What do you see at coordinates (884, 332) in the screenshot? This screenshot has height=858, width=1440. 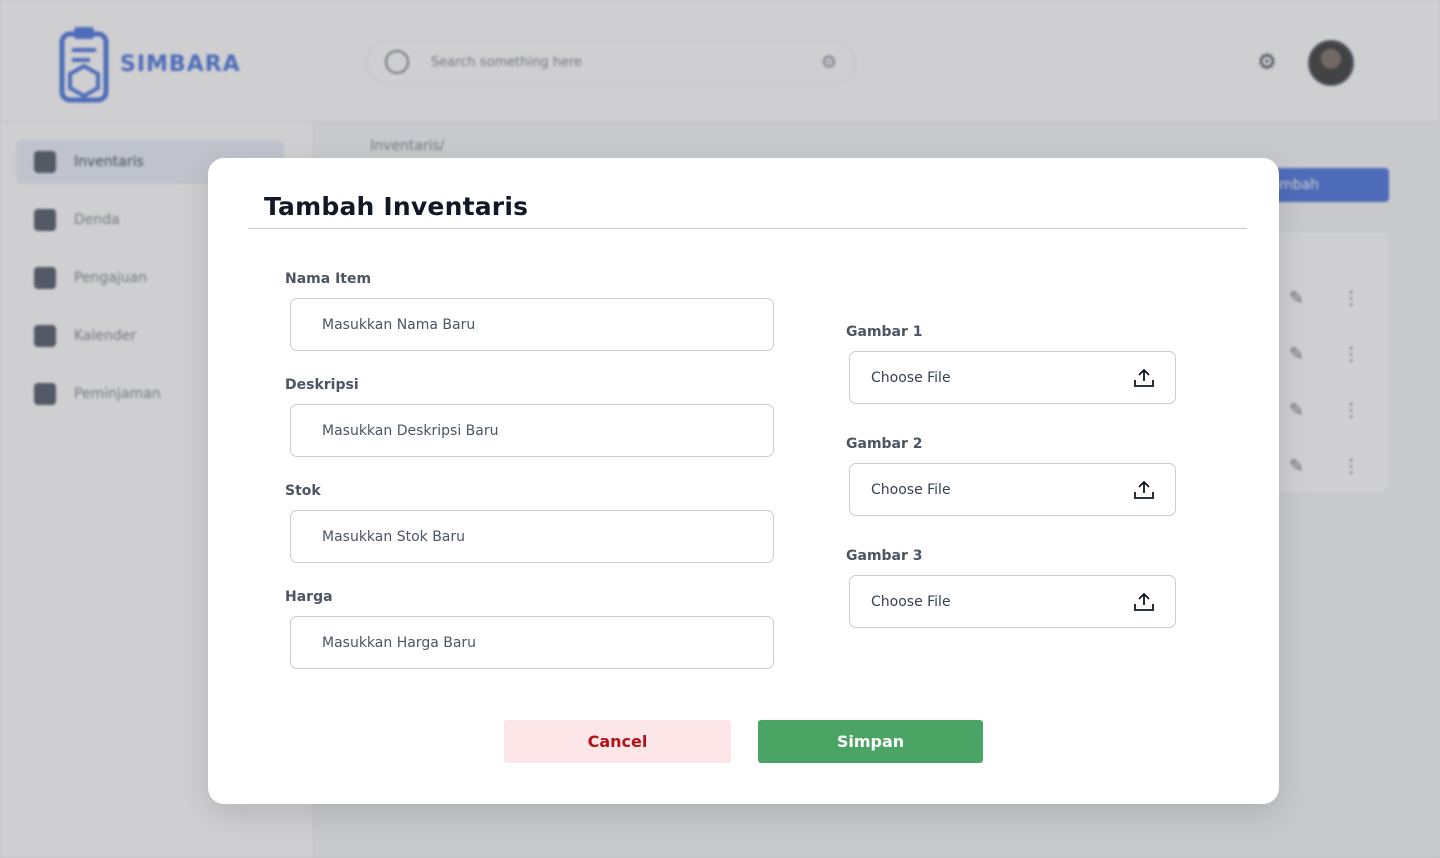 I see `gambar-1-label: Gambar 1` at bounding box center [884, 332].